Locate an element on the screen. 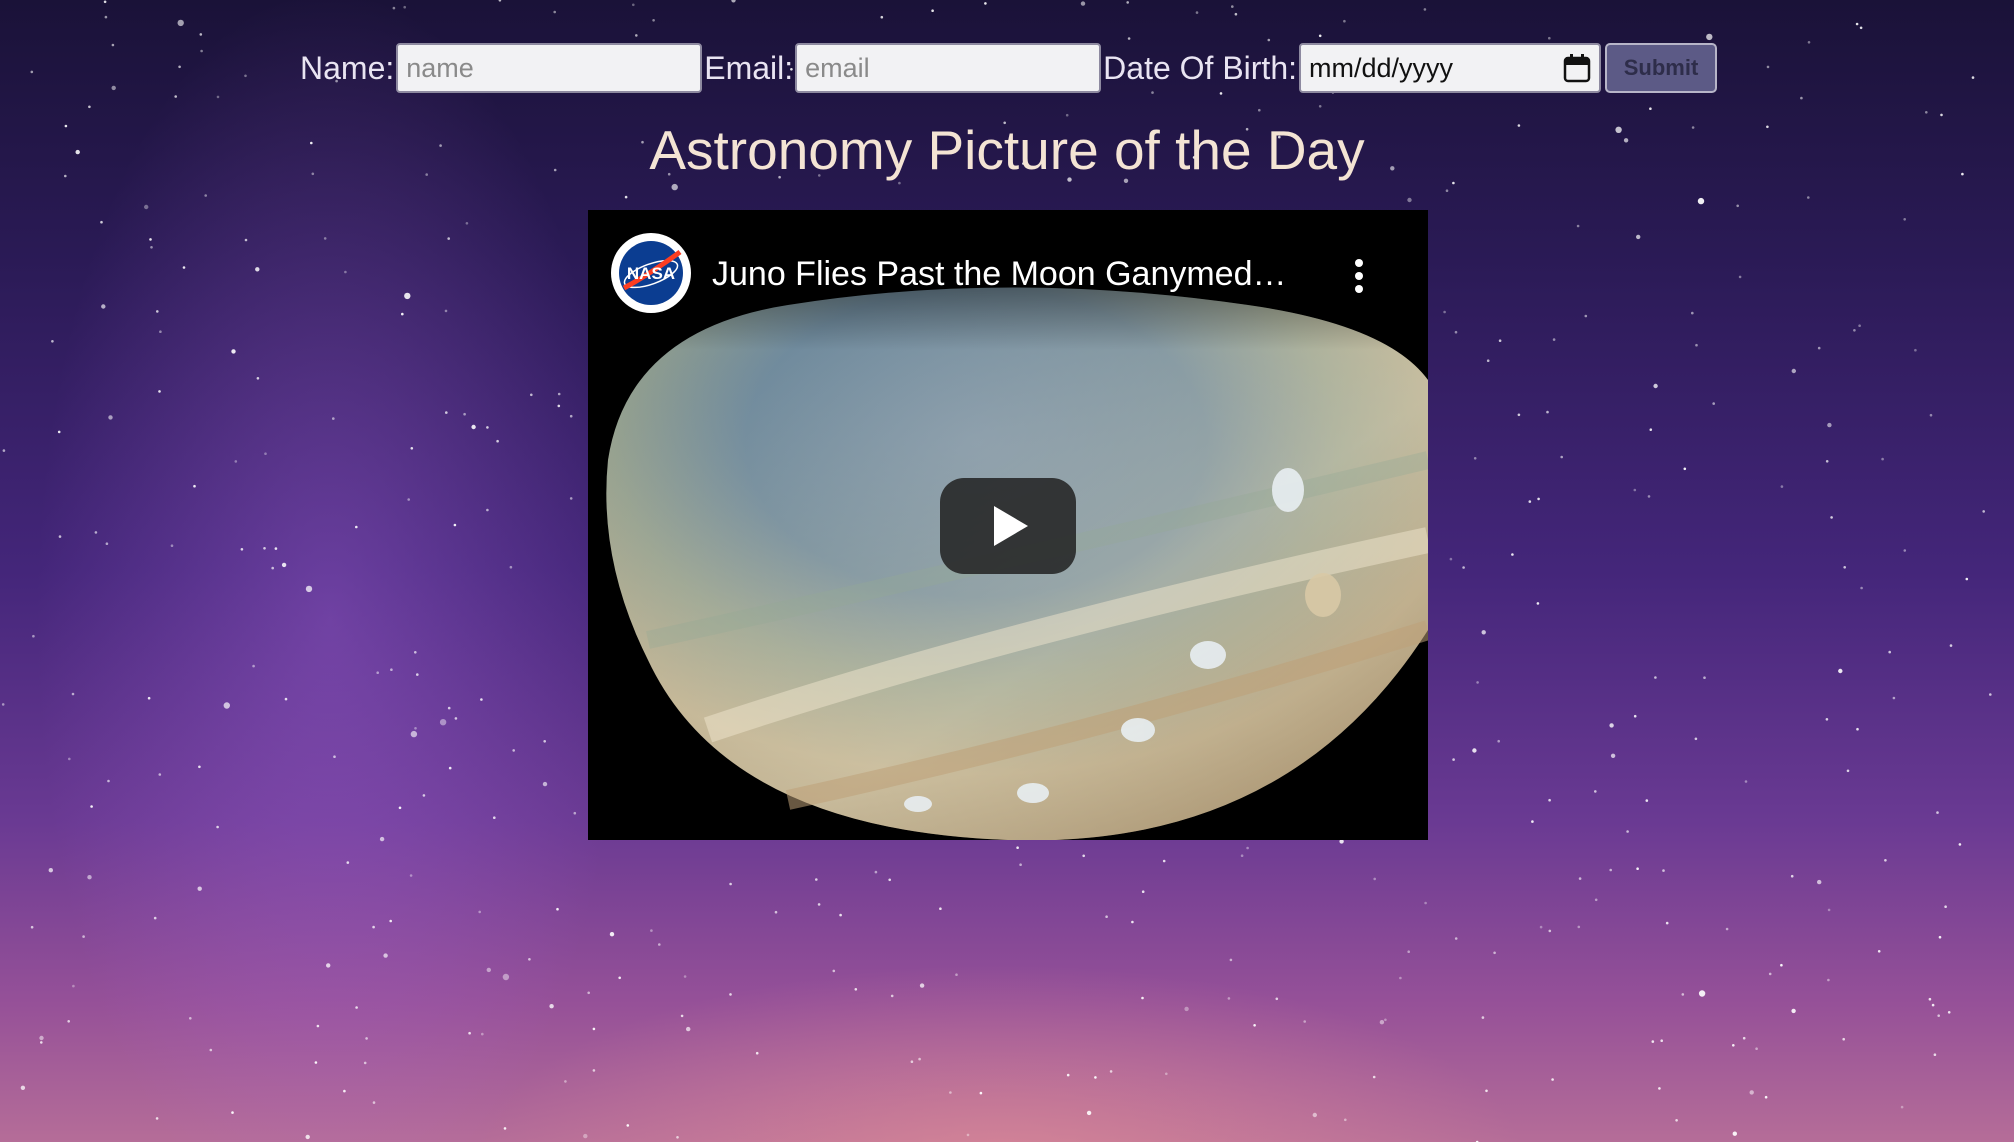 The width and height of the screenshot is (2014, 1142). email-label: Email: is located at coordinates (749, 68).